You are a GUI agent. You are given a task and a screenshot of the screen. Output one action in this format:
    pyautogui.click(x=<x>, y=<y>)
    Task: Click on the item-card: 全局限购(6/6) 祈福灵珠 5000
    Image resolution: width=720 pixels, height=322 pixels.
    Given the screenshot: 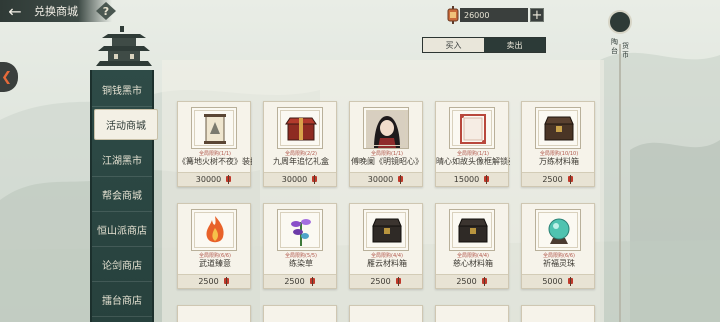 What is the action you would take?
    pyautogui.click(x=558, y=246)
    